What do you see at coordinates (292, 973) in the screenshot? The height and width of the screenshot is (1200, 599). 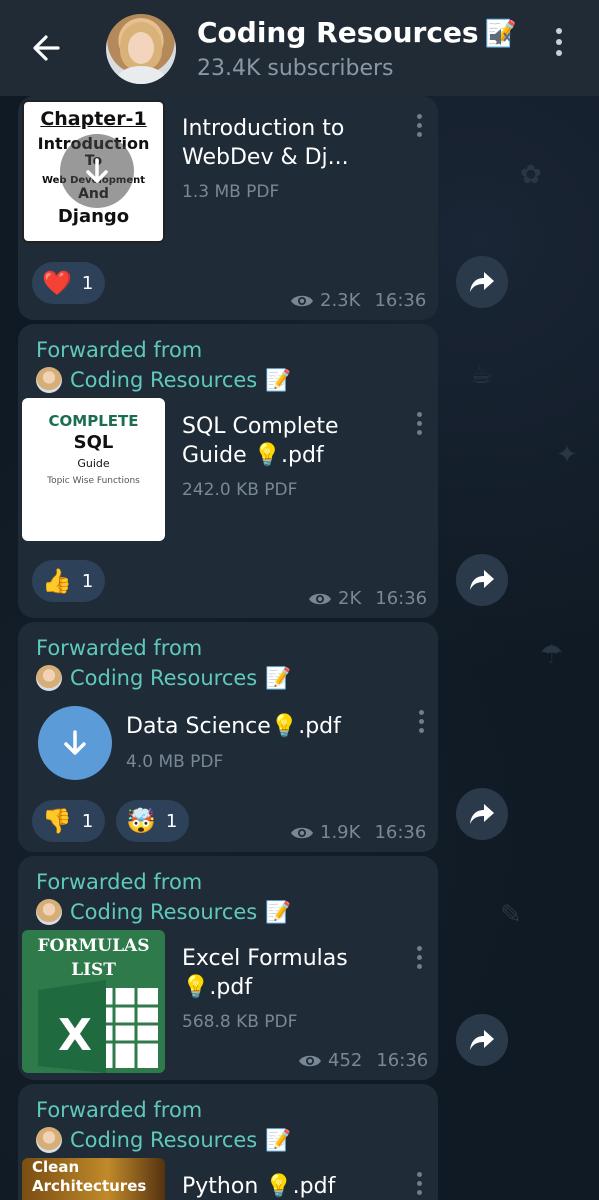 I see `document-title: Excel Formulas 💡.pdf` at bounding box center [292, 973].